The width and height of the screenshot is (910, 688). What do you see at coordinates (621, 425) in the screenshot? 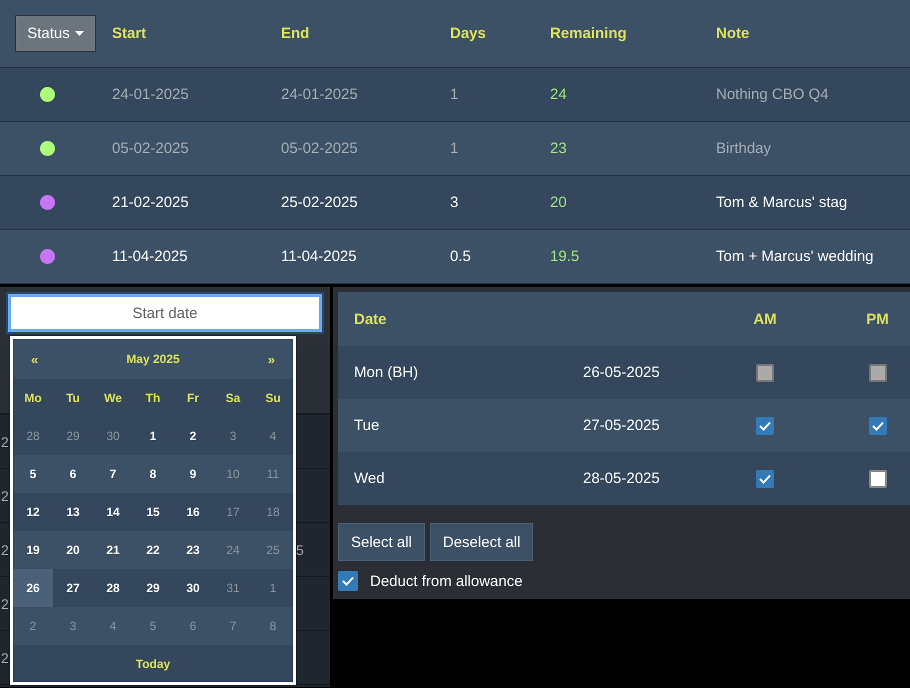
I see `table-cell: 27-05-2025` at bounding box center [621, 425].